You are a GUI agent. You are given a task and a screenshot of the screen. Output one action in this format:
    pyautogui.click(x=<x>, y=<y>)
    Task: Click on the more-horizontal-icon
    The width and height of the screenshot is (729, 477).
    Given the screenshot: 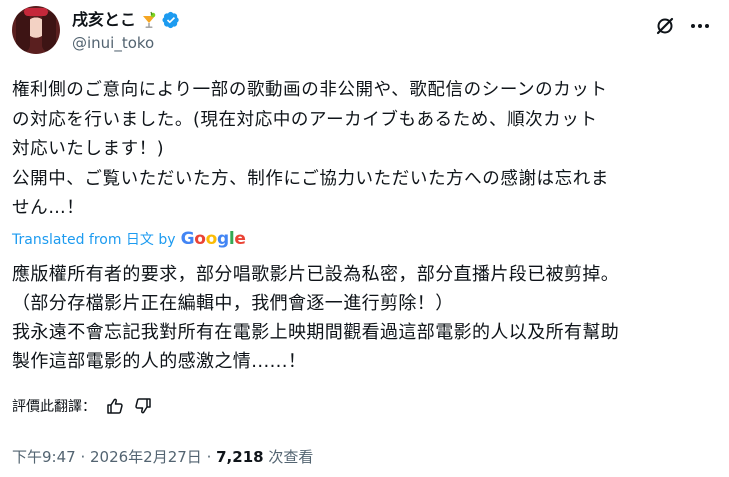 What is the action you would take?
    pyautogui.click(x=700, y=26)
    